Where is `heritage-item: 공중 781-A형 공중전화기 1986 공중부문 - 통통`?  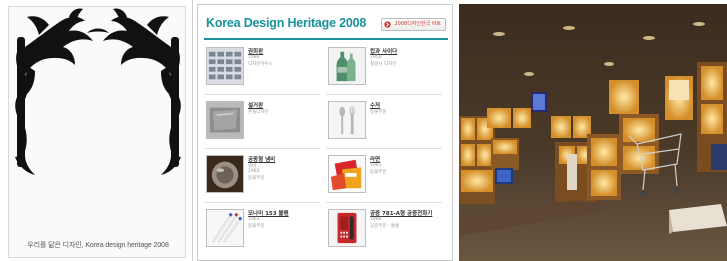 heritage-item: 공중 781-A형 공중전화기 1986 공중부문 - 통통 is located at coordinates (386, 232).